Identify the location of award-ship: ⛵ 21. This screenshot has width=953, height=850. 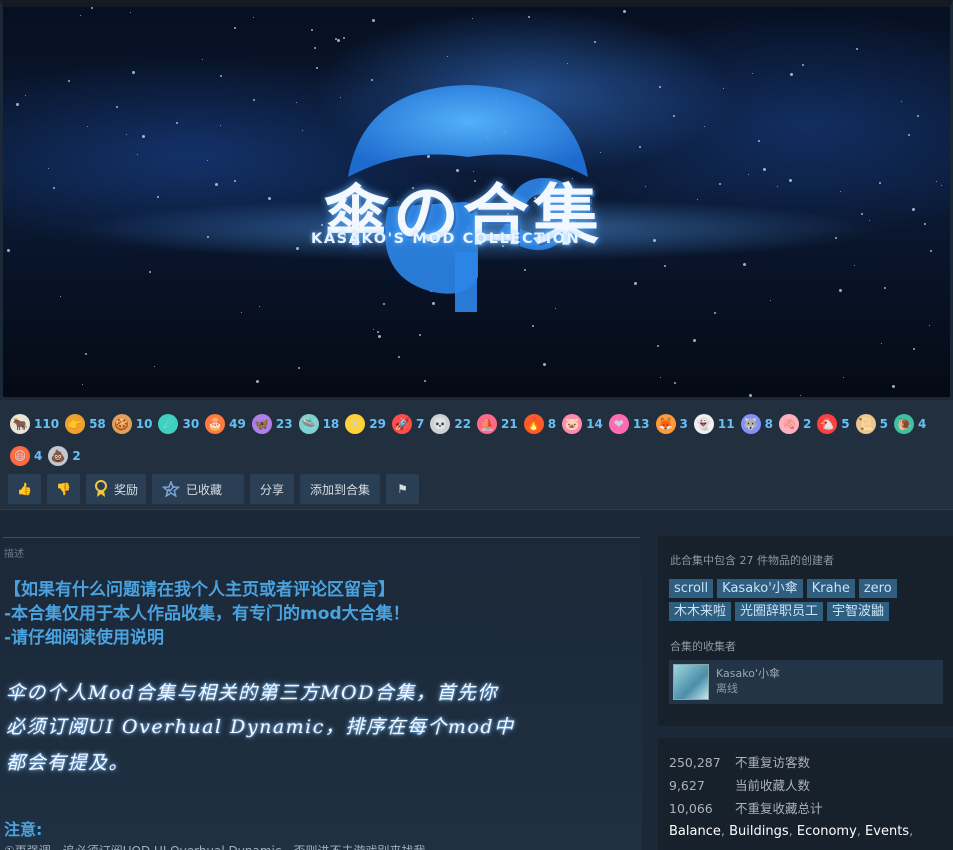
(497, 424).